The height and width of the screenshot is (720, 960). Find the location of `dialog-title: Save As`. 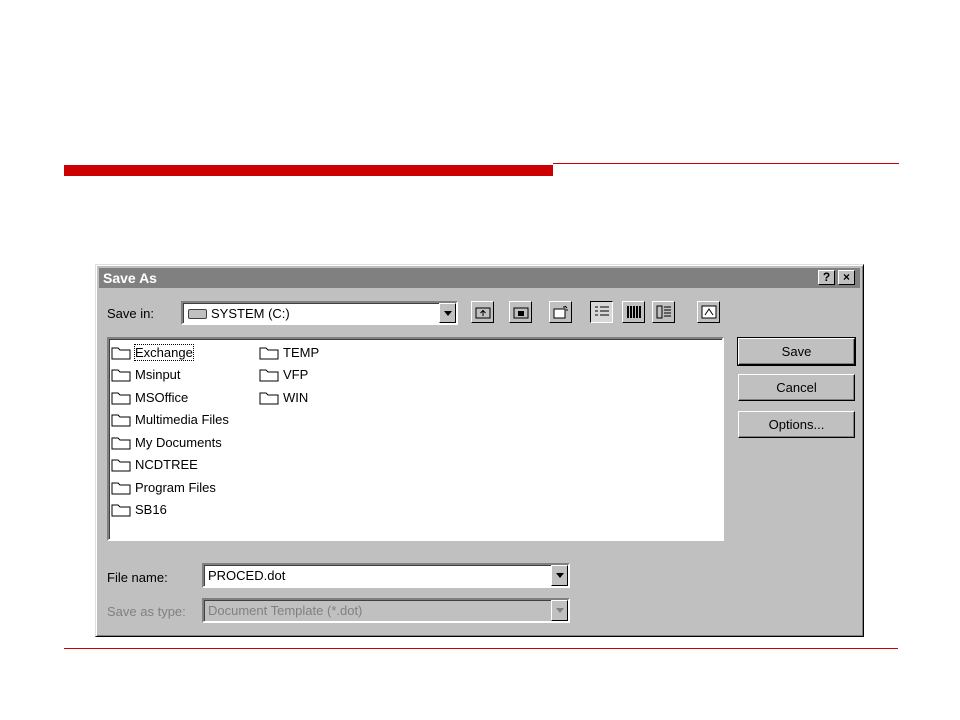

dialog-title: Save As is located at coordinates (130, 278).